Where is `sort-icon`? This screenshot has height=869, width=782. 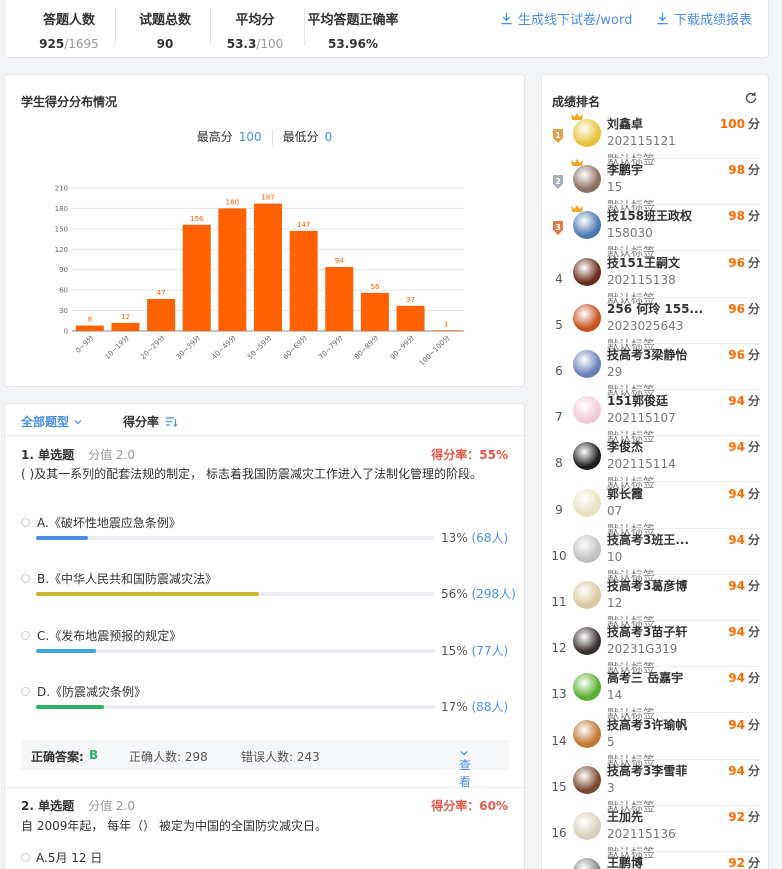 sort-icon is located at coordinates (172, 422).